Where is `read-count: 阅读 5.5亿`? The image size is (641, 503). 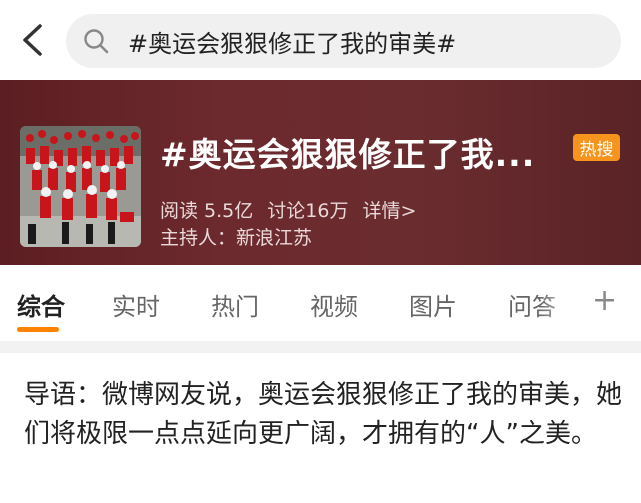 read-count: 阅读 5.5亿 is located at coordinates (207, 211).